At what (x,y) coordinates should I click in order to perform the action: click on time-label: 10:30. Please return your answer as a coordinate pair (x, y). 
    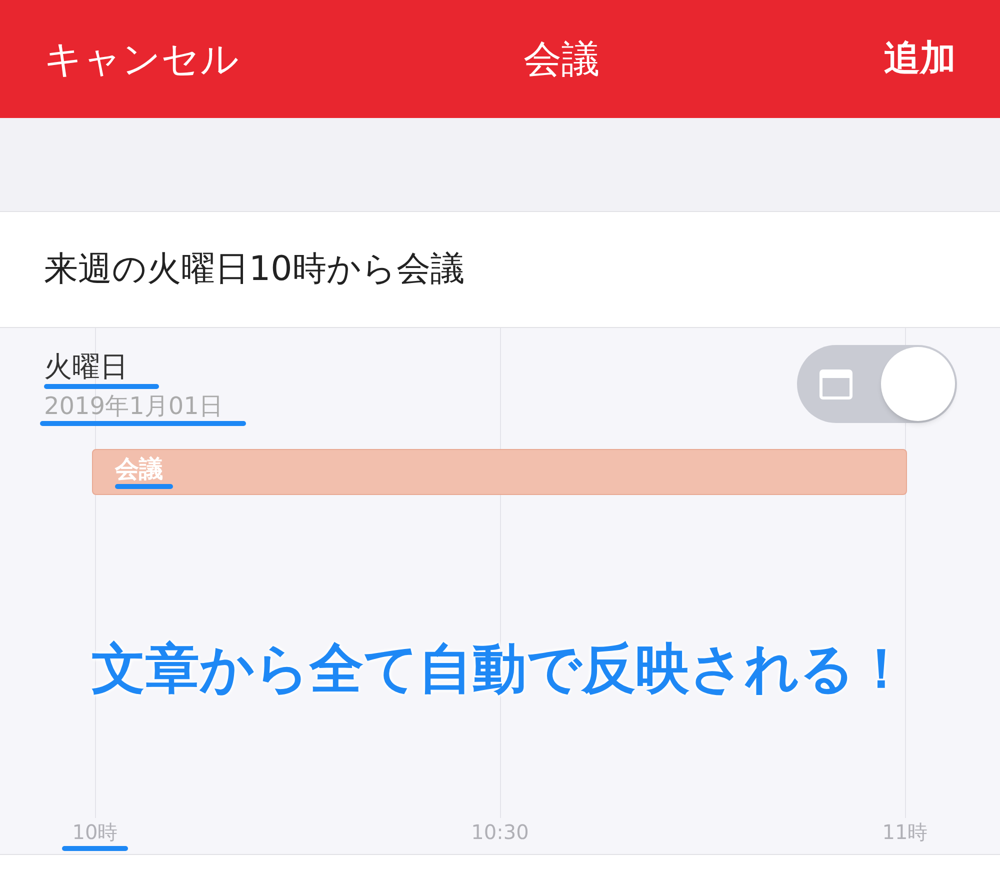
    Looking at the image, I should click on (500, 832).